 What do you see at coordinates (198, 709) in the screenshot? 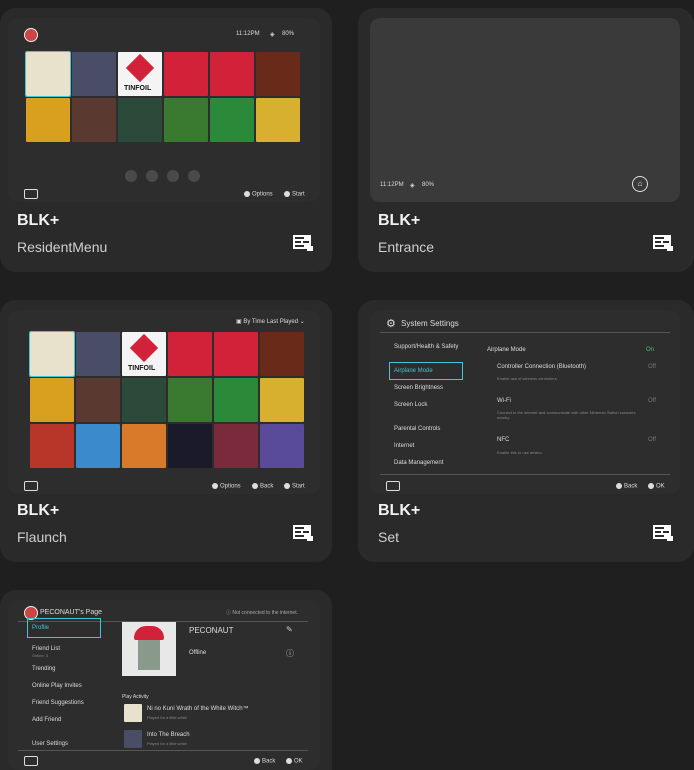
I see `activity-title: Ni no Kuni Wrath of the White Witch™` at bounding box center [198, 709].